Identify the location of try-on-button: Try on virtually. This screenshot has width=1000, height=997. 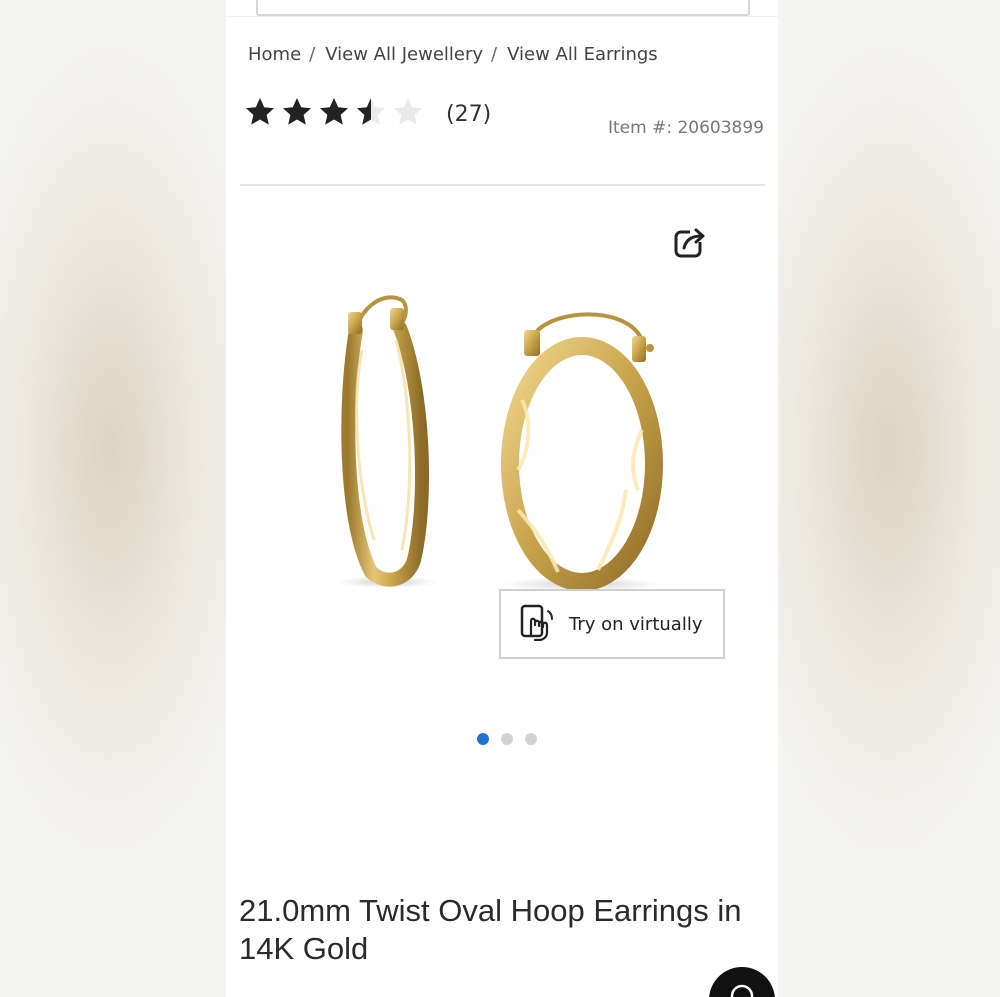
(612, 624).